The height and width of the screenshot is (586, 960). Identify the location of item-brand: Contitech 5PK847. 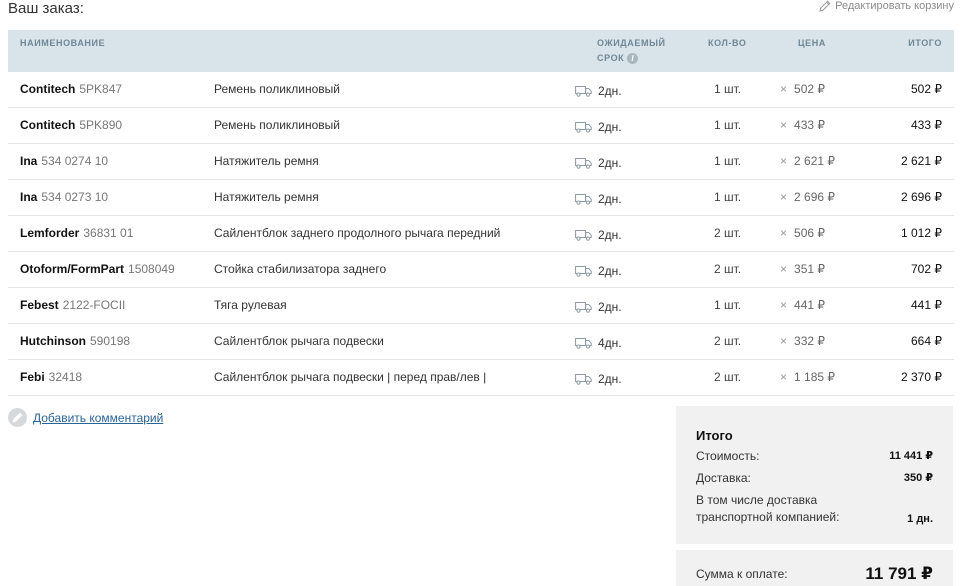
(71, 89).